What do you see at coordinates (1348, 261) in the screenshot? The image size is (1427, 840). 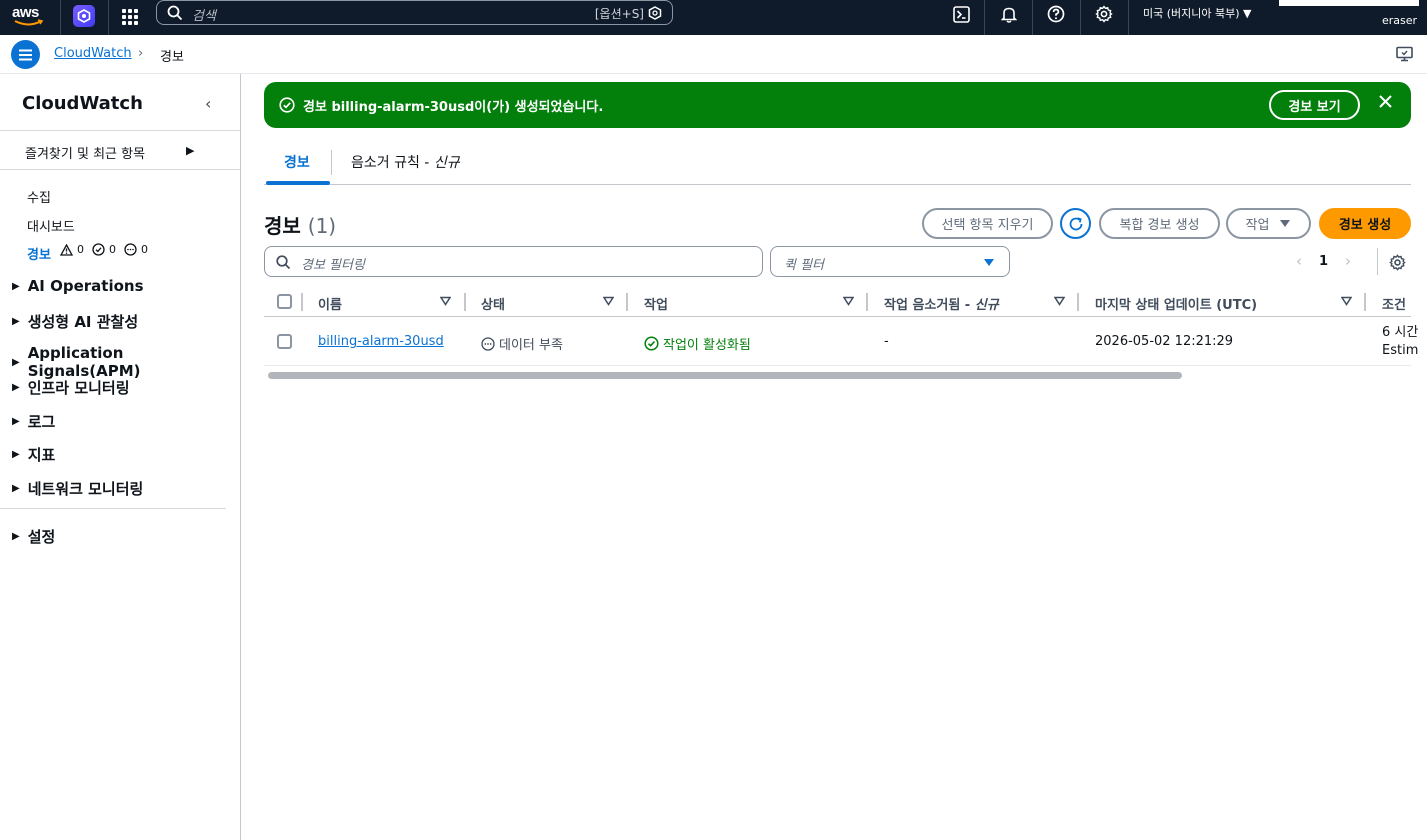 I see `chevron-right-icon: ›` at bounding box center [1348, 261].